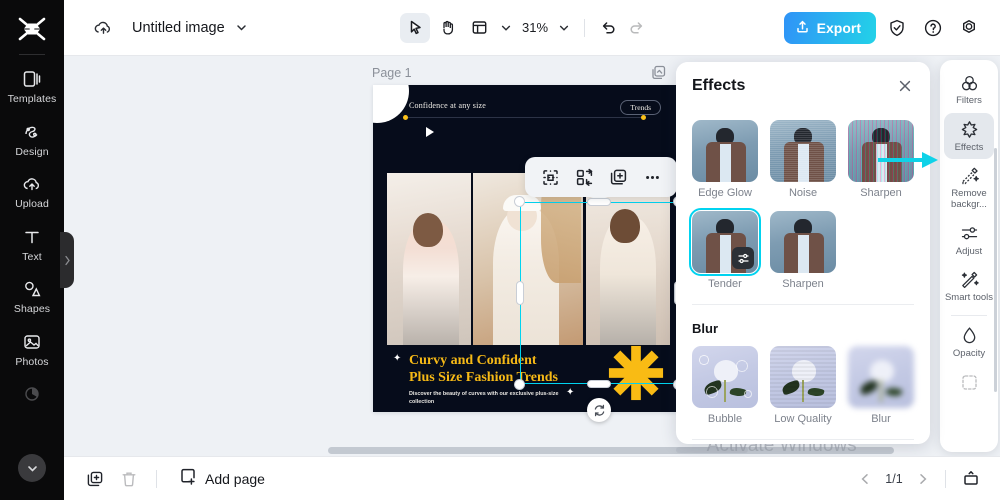  Describe the element at coordinates (803, 385) in the screenshot. I see `effect-item: Low Quality` at that location.